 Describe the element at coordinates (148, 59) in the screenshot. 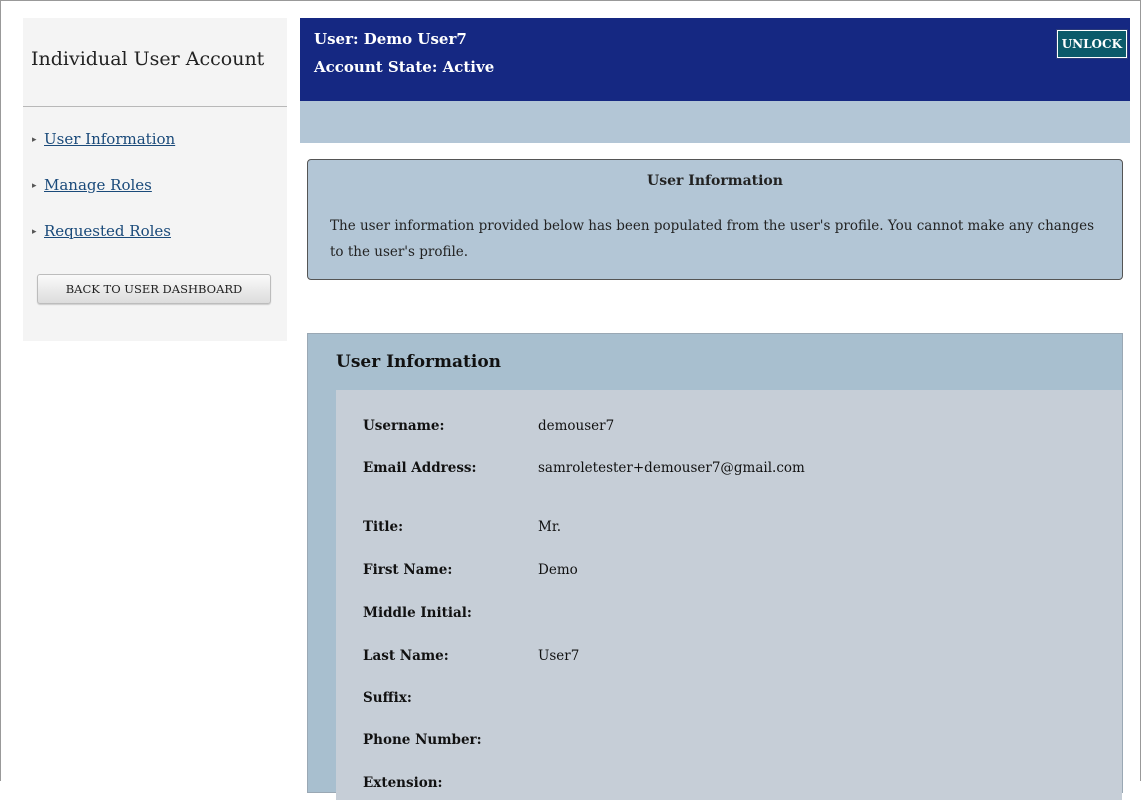

I see `sidebar-title: Individual User Account` at that location.